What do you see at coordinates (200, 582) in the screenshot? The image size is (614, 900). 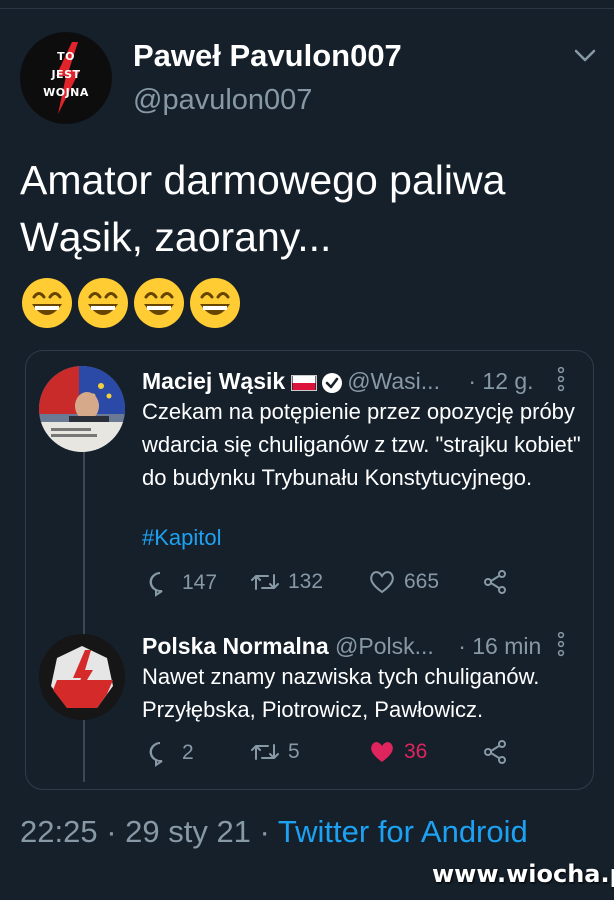 I see `reply-count: 147` at bounding box center [200, 582].